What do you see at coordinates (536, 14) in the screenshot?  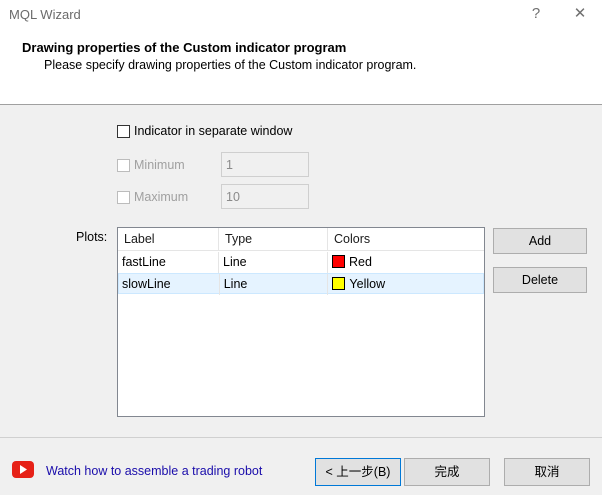 I see `help-icon: ?` at bounding box center [536, 14].